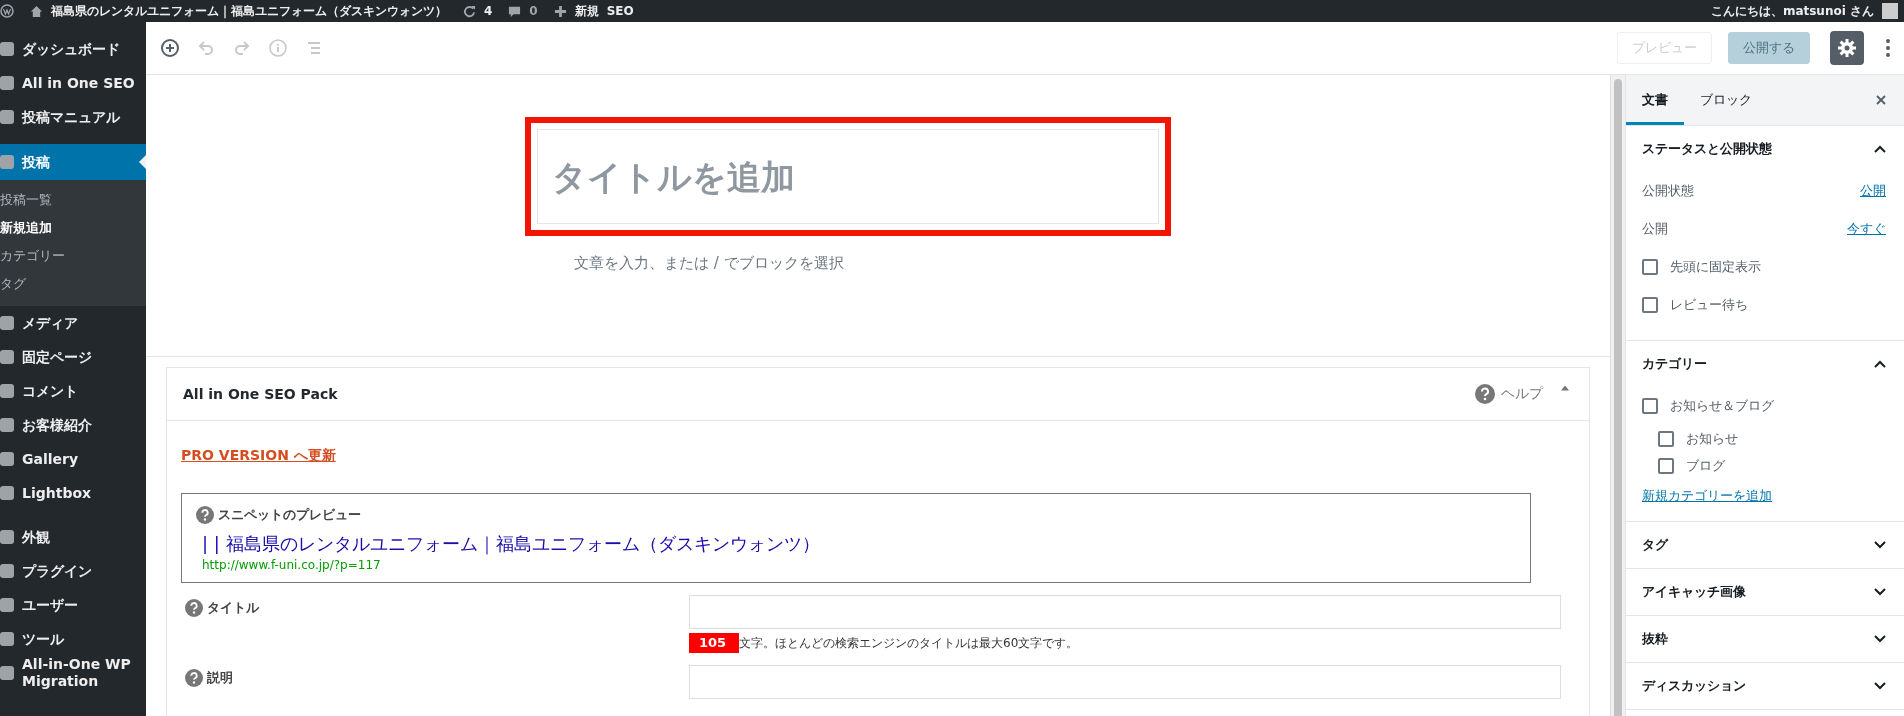  Describe the element at coordinates (73, 357) in the screenshot. I see `menu-item: 固定ページ` at that location.